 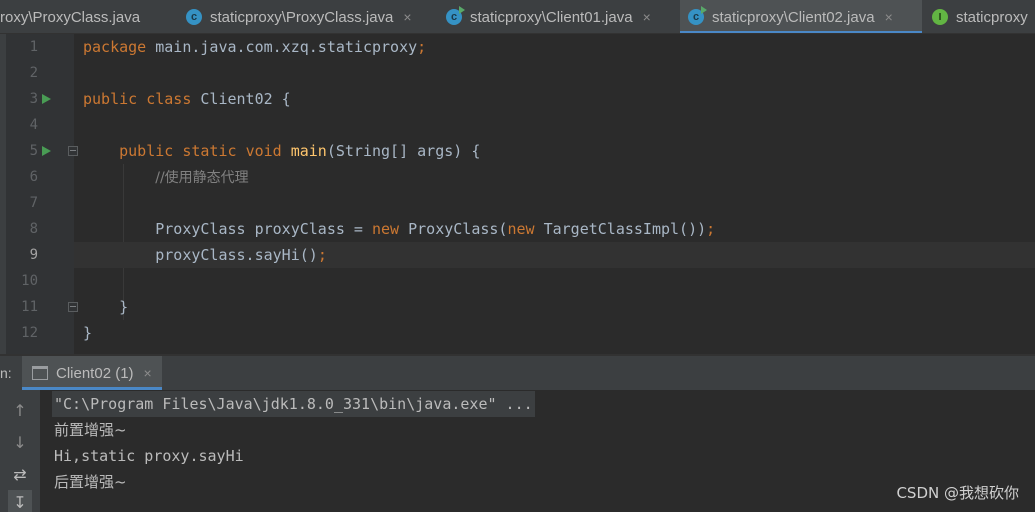 I want to click on tab-staticproxy-client02: staticproxy\Client02.java ×, so click(x=801, y=16).